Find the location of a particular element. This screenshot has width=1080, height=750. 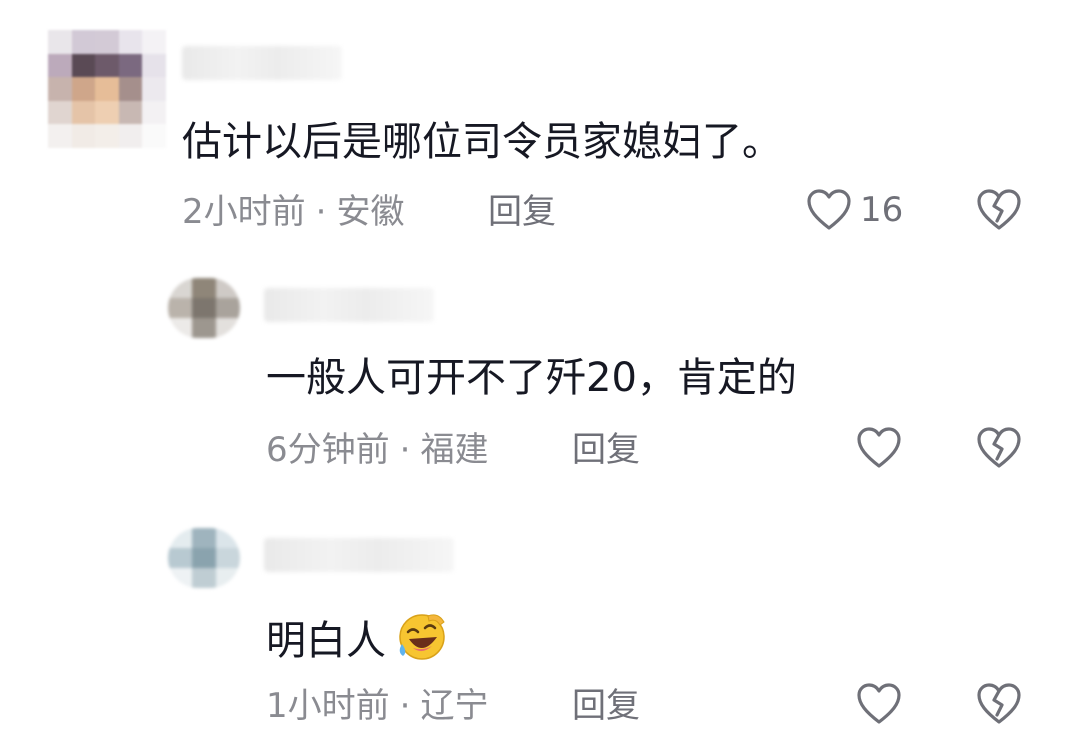

comment-time: 1小时前 is located at coordinates (328, 706).